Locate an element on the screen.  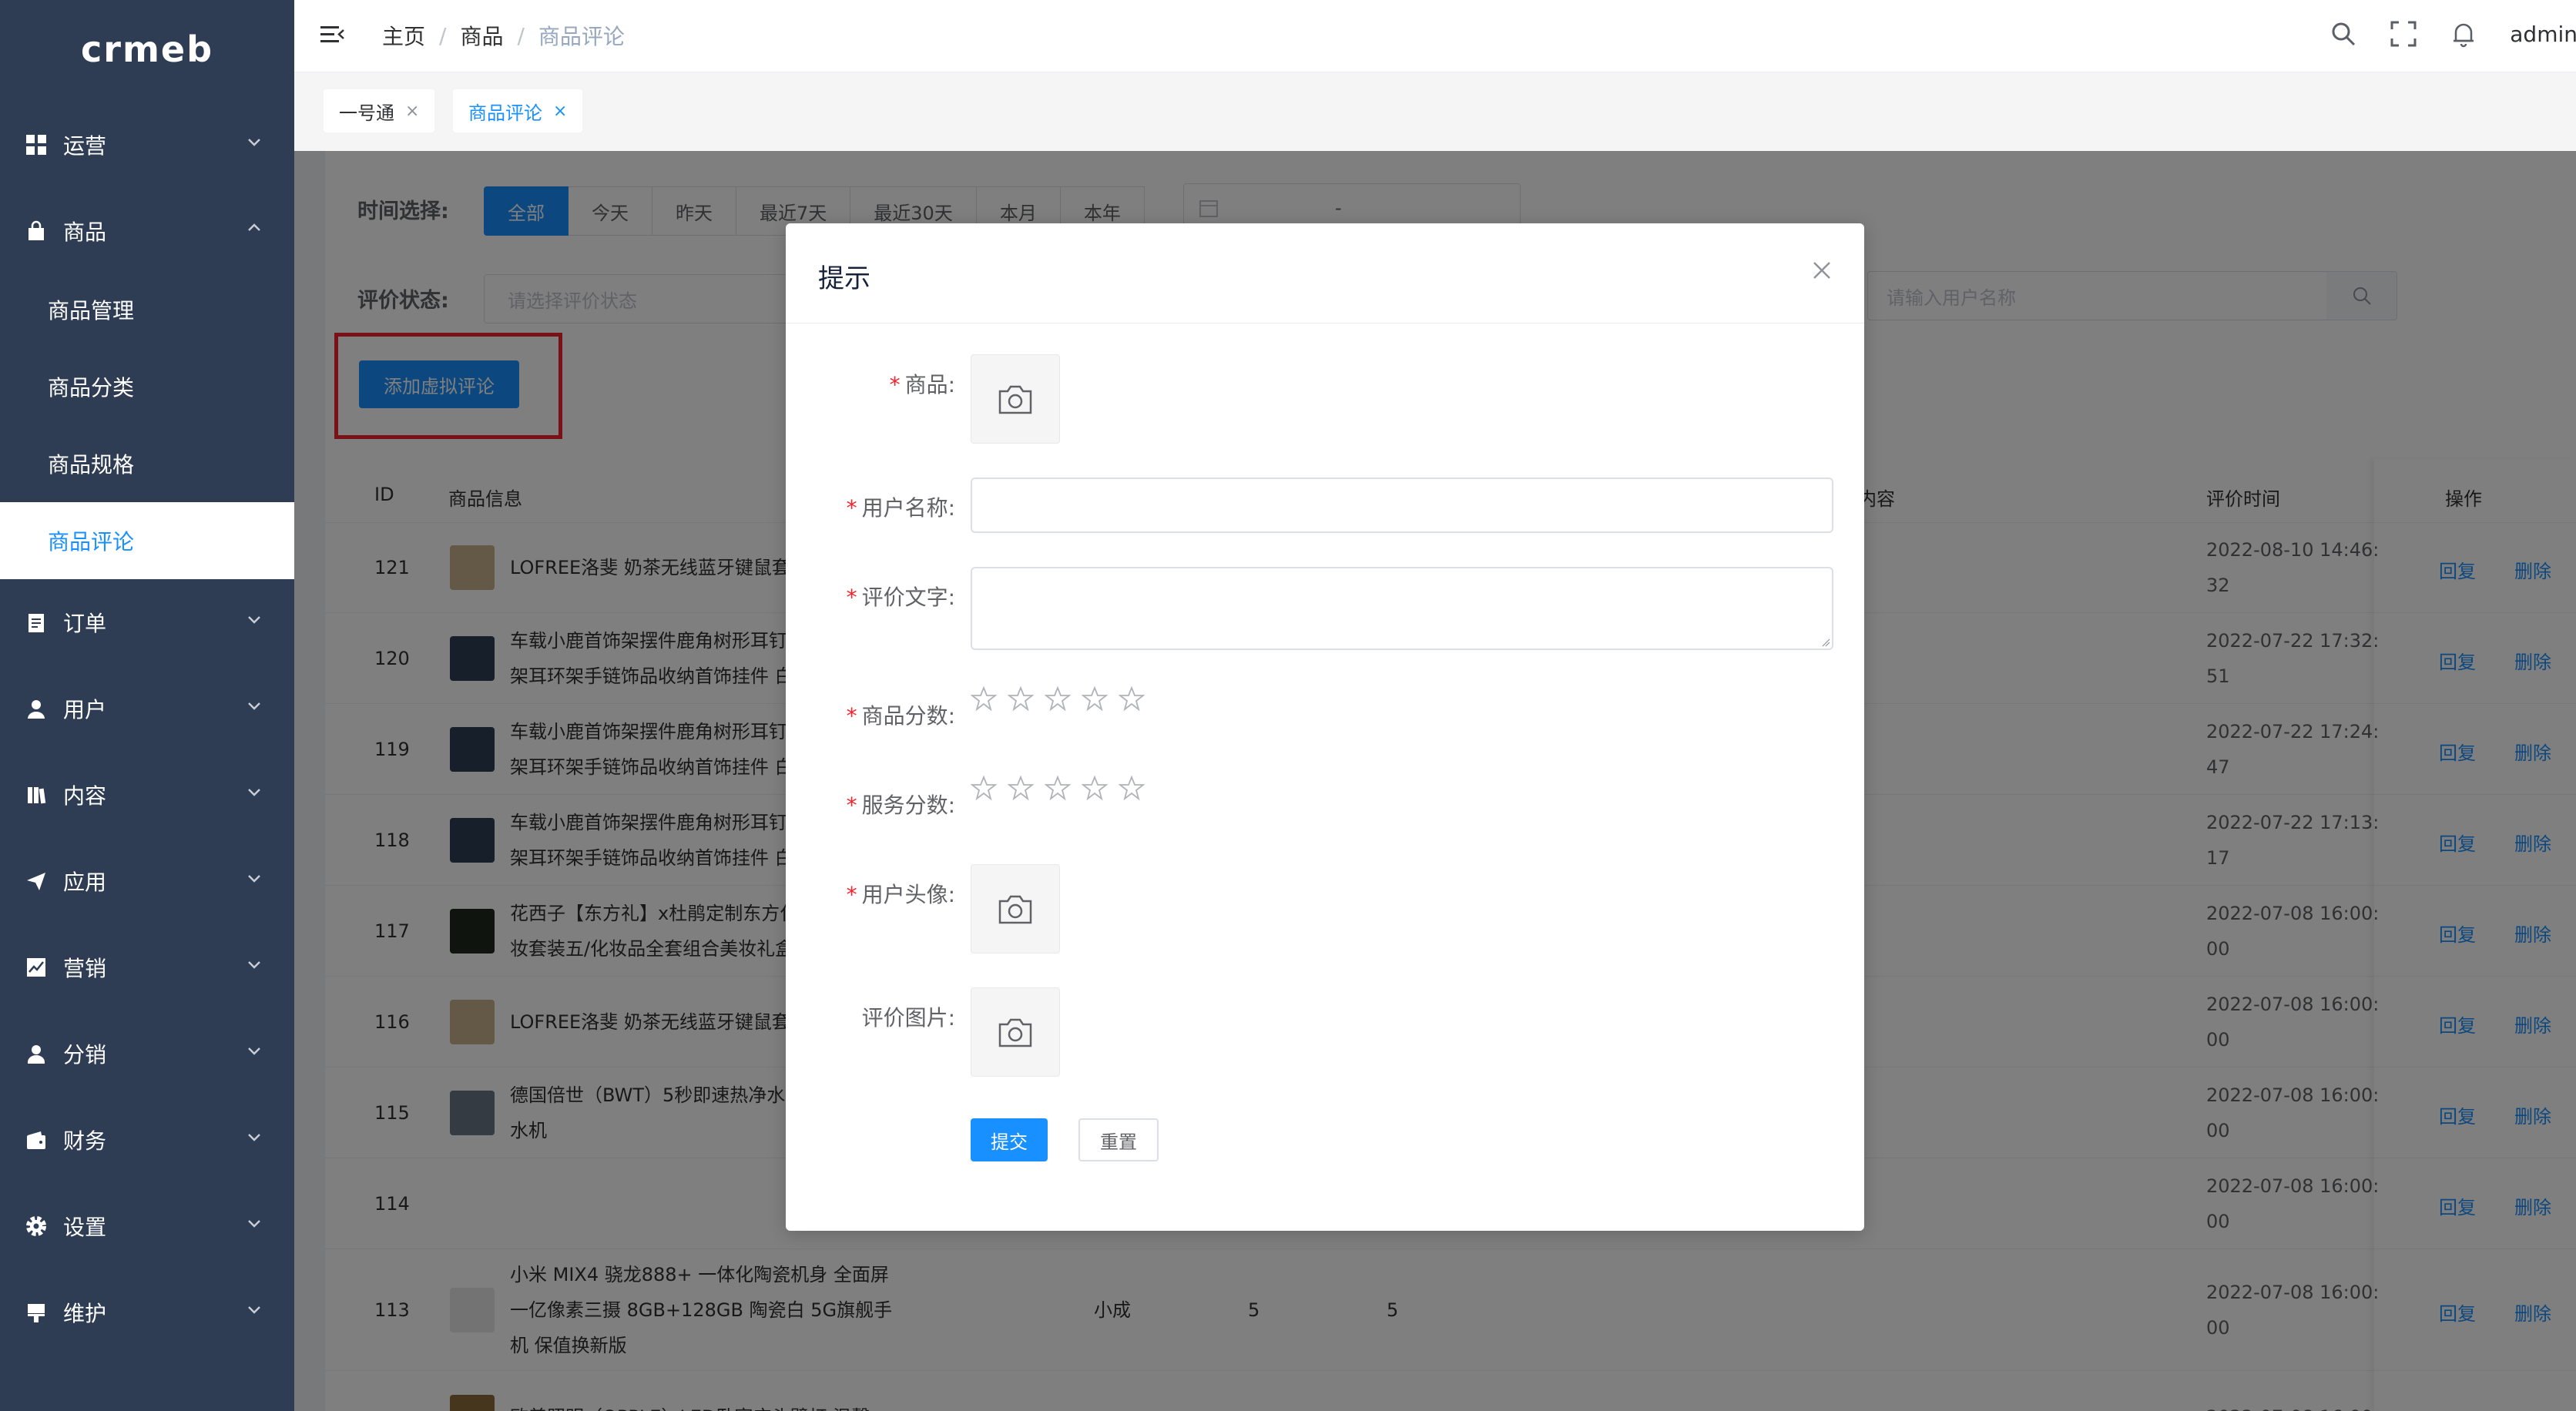
reset-label: 重置 is located at coordinates (1118, 1142).